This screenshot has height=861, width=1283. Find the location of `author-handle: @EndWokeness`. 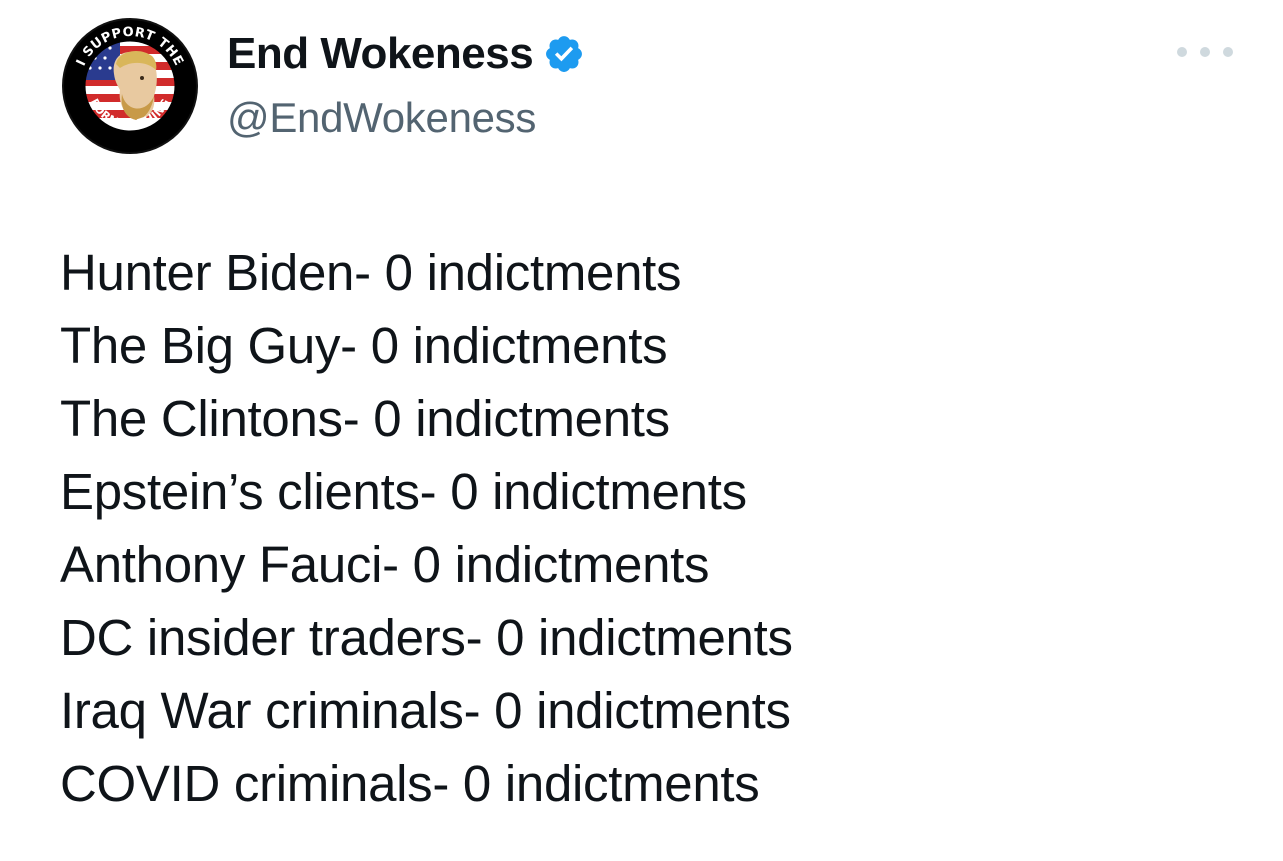

author-handle: @EndWokeness is located at coordinates (406, 118).